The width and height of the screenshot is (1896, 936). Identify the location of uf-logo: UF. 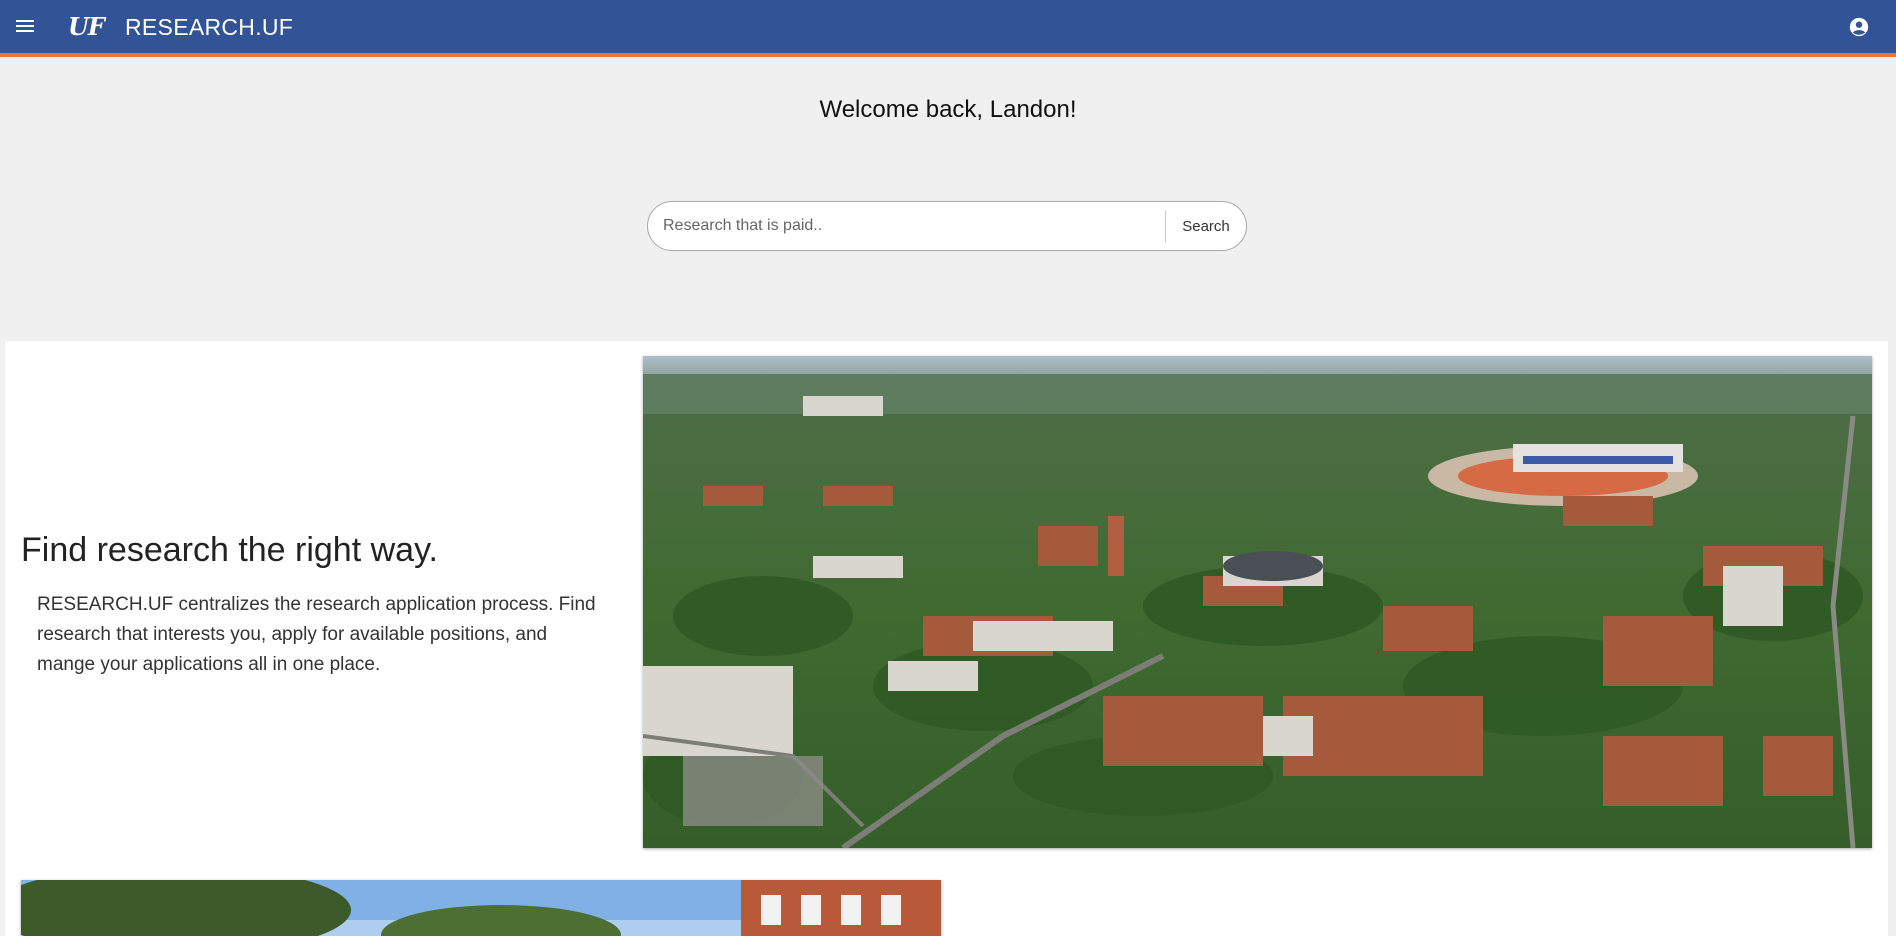
(86, 26).